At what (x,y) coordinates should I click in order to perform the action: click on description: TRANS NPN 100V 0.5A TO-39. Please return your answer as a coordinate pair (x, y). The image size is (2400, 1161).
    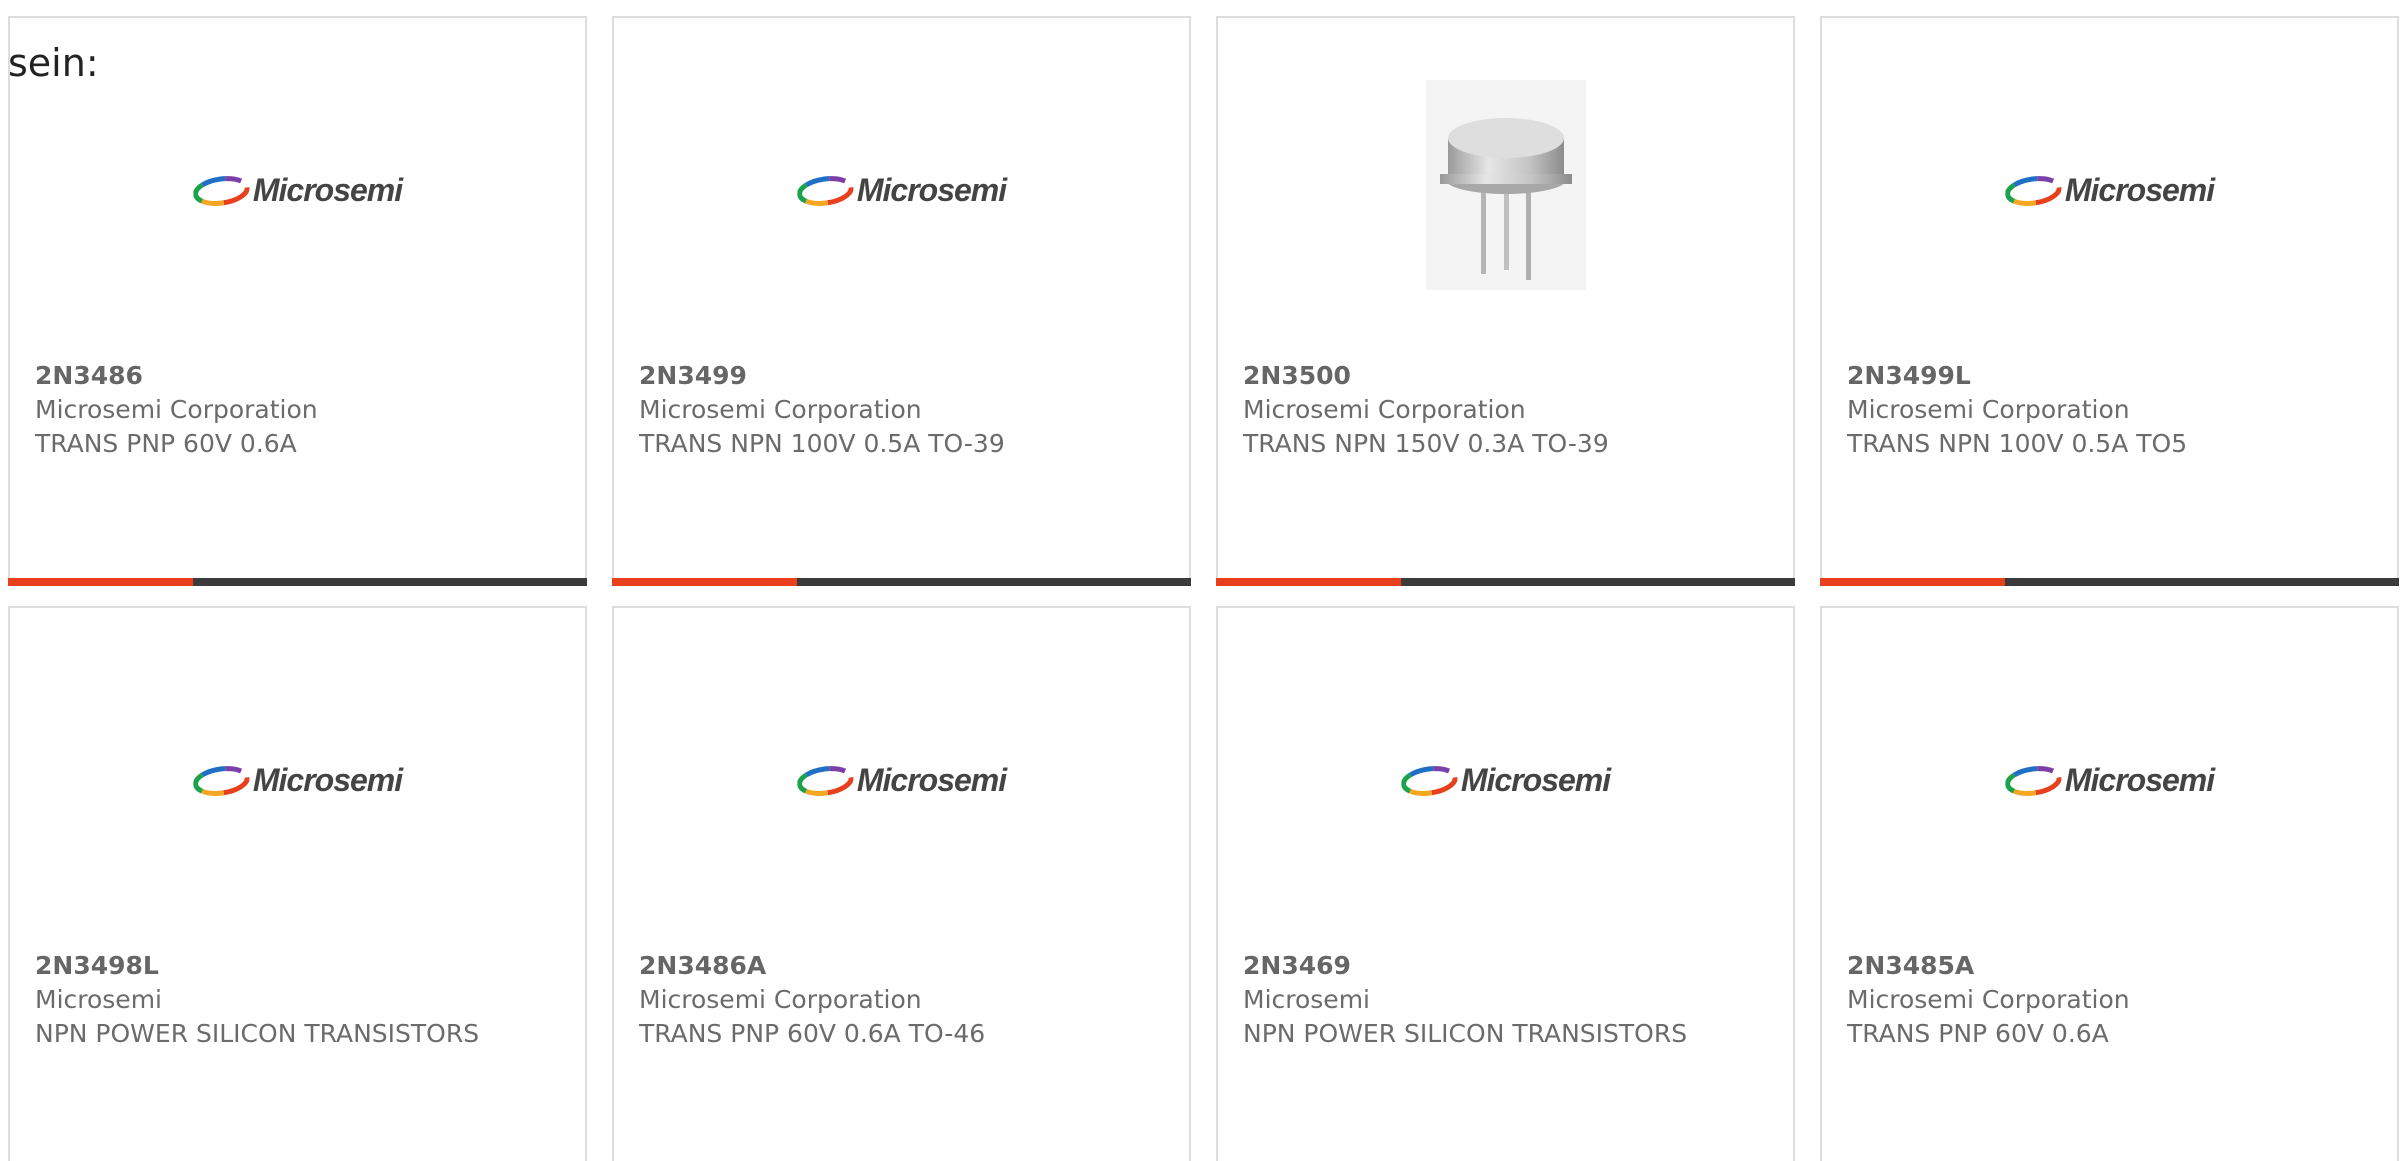
    Looking at the image, I should click on (822, 443).